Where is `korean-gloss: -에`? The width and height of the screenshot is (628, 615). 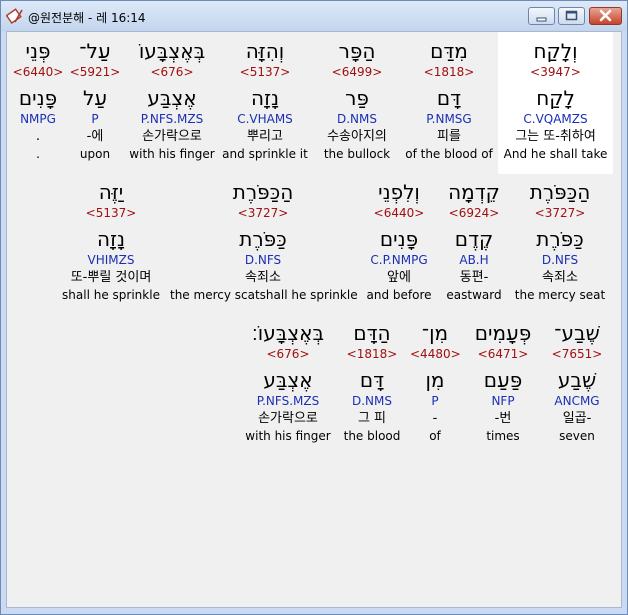 korean-gloss: -에 is located at coordinates (95, 136).